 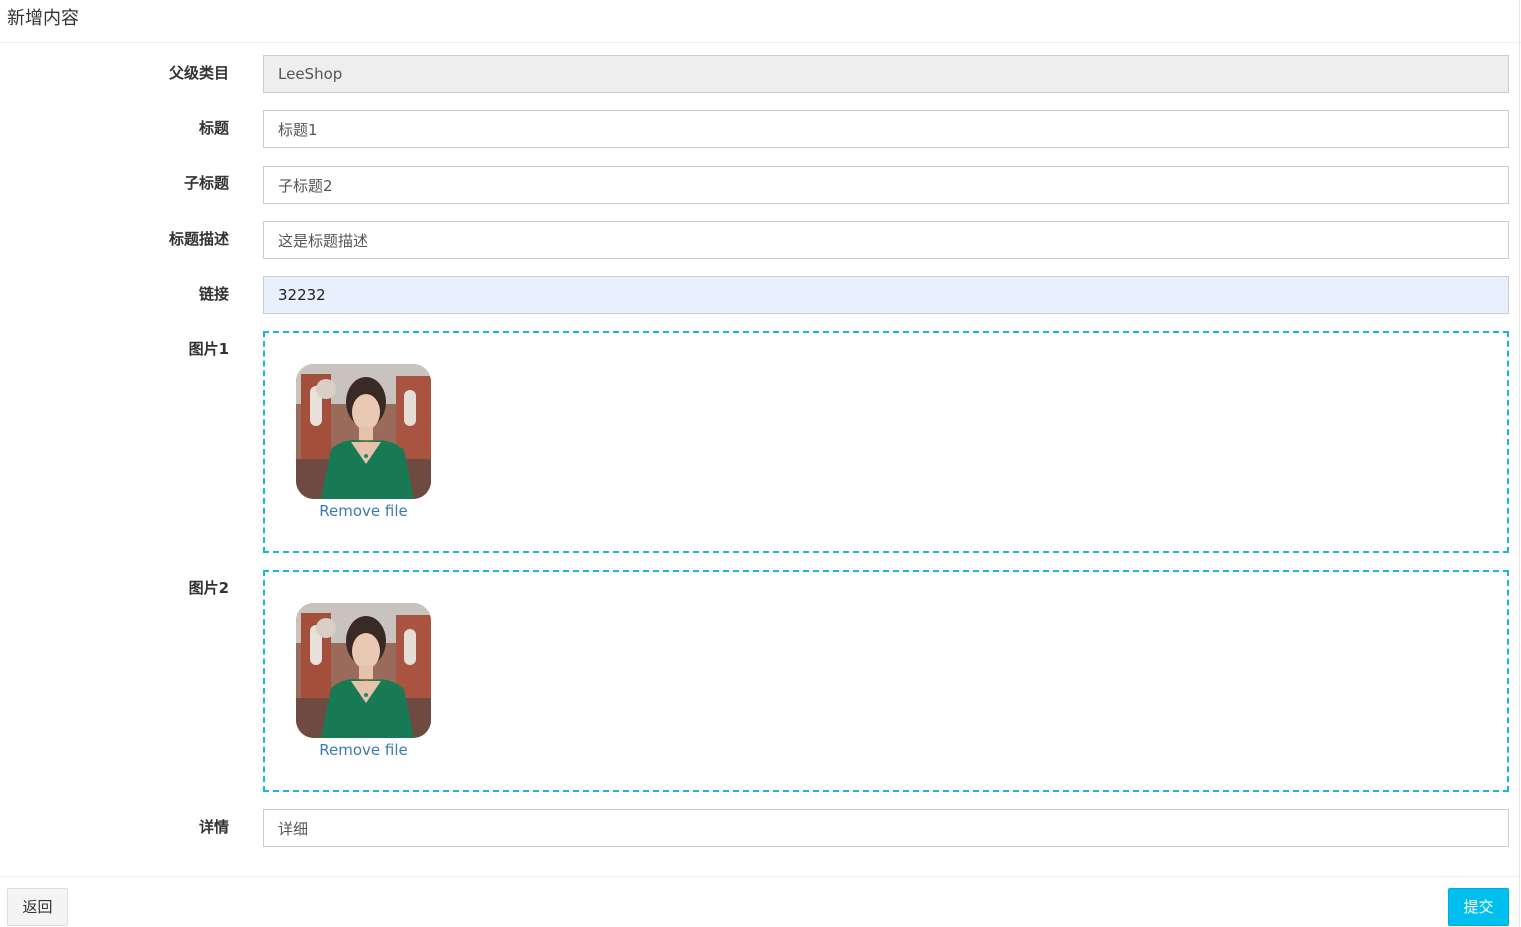 What do you see at coordinates (886, 185) in the screenshot?
I see `subtitle-input` at bounding box center [886, 185].